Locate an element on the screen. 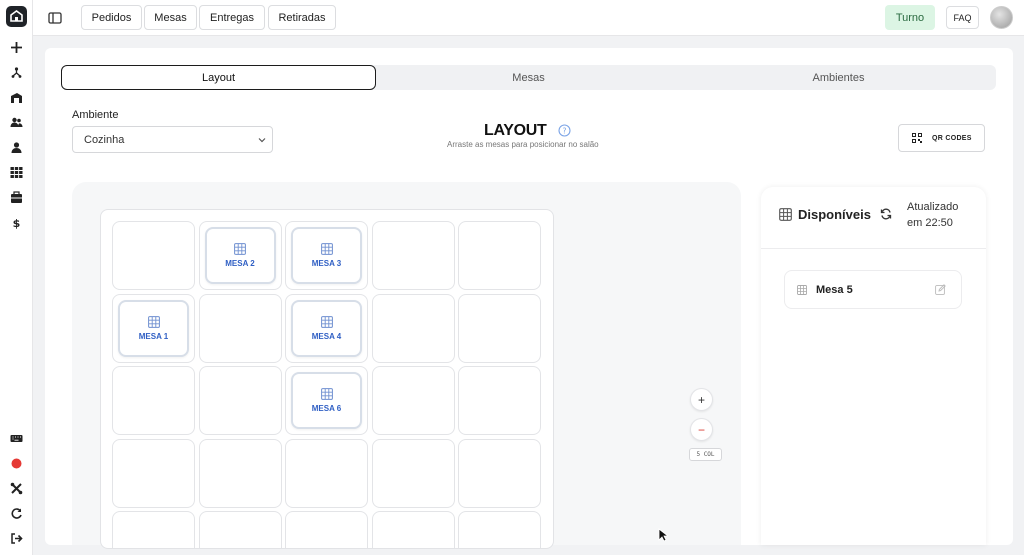 The height and width of the screenshot is (555, 1024). grid-cell: MESA 1 is located at coordinates (153, 328).